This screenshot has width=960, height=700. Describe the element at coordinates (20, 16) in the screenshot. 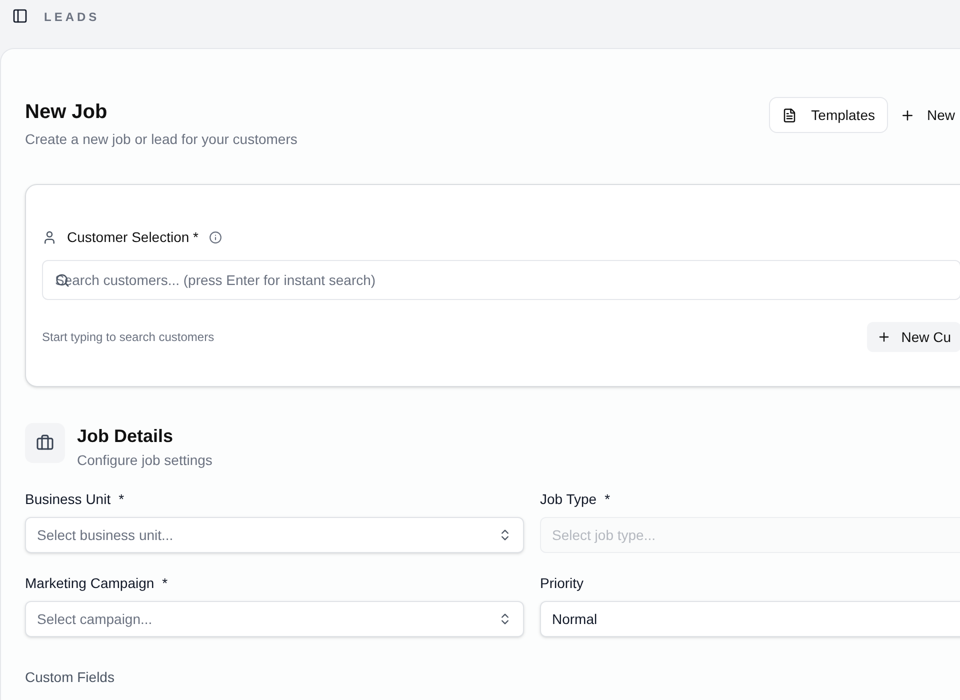

I see `sidebar-toggle-icon` at that location.